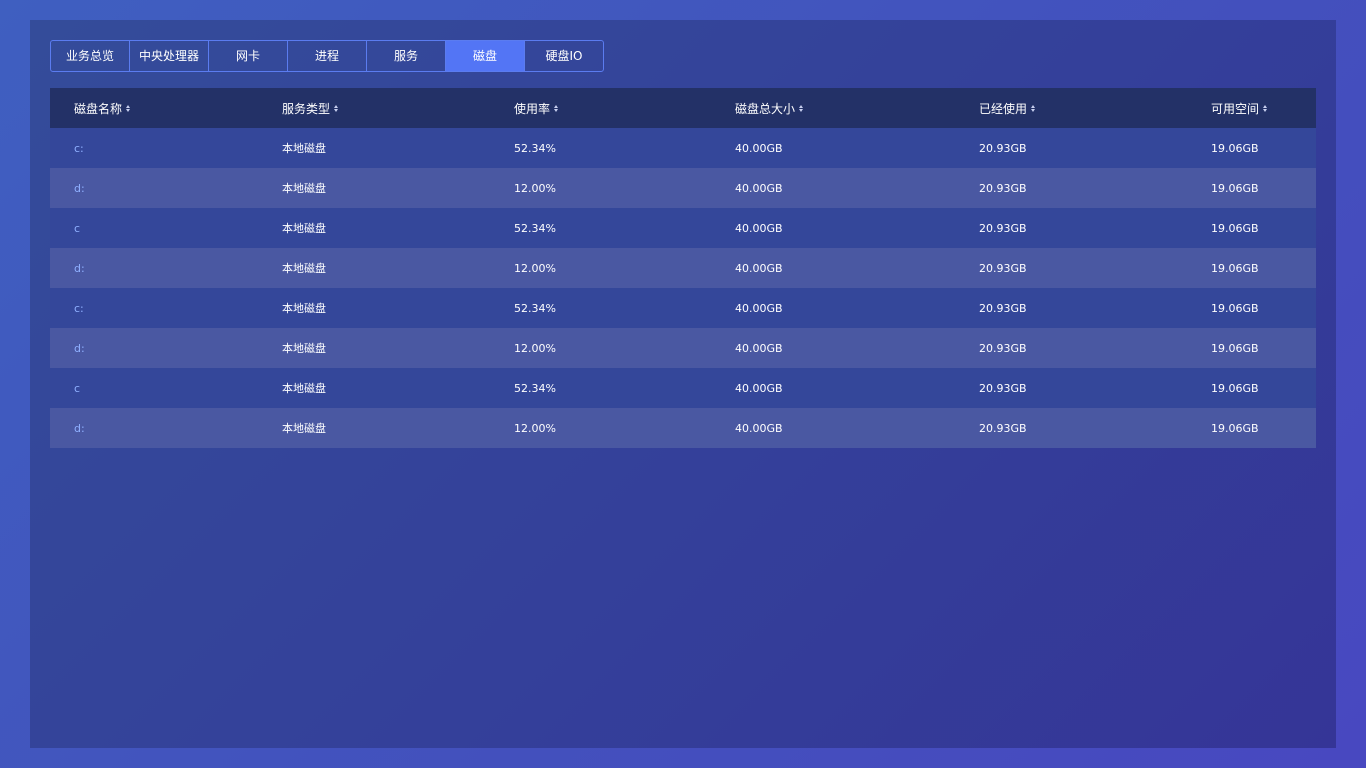 The height and width of the screenshot is (768, 1366). Describe the element at coordinates (248, 56) in the screenshot. I see `tab-network-card: 网卡` at that location.